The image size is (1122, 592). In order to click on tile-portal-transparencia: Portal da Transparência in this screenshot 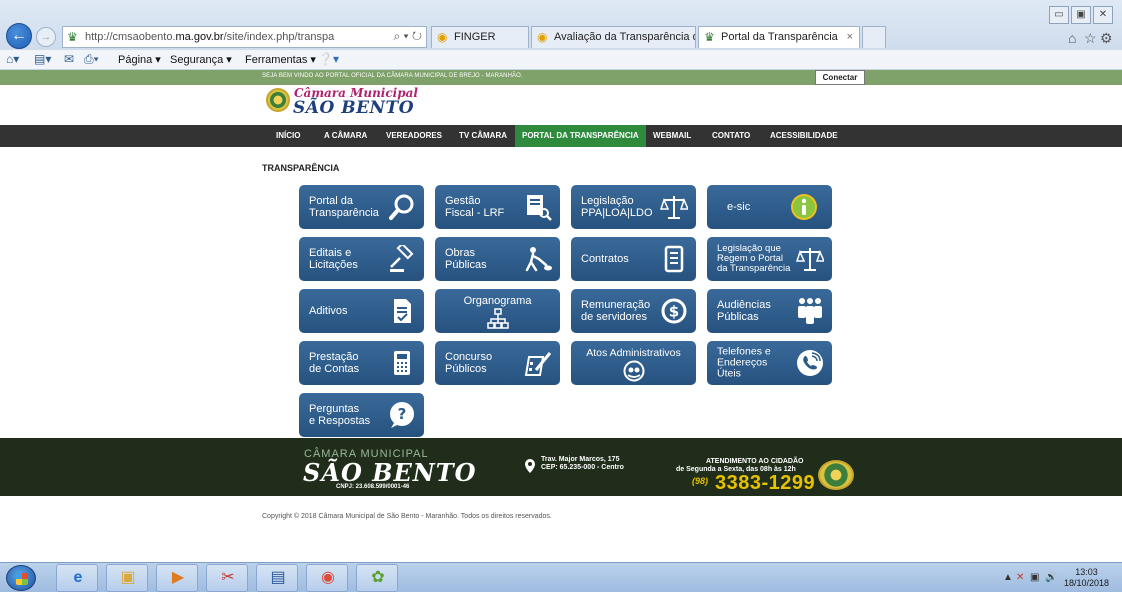, I will do `click(361, 207)`.